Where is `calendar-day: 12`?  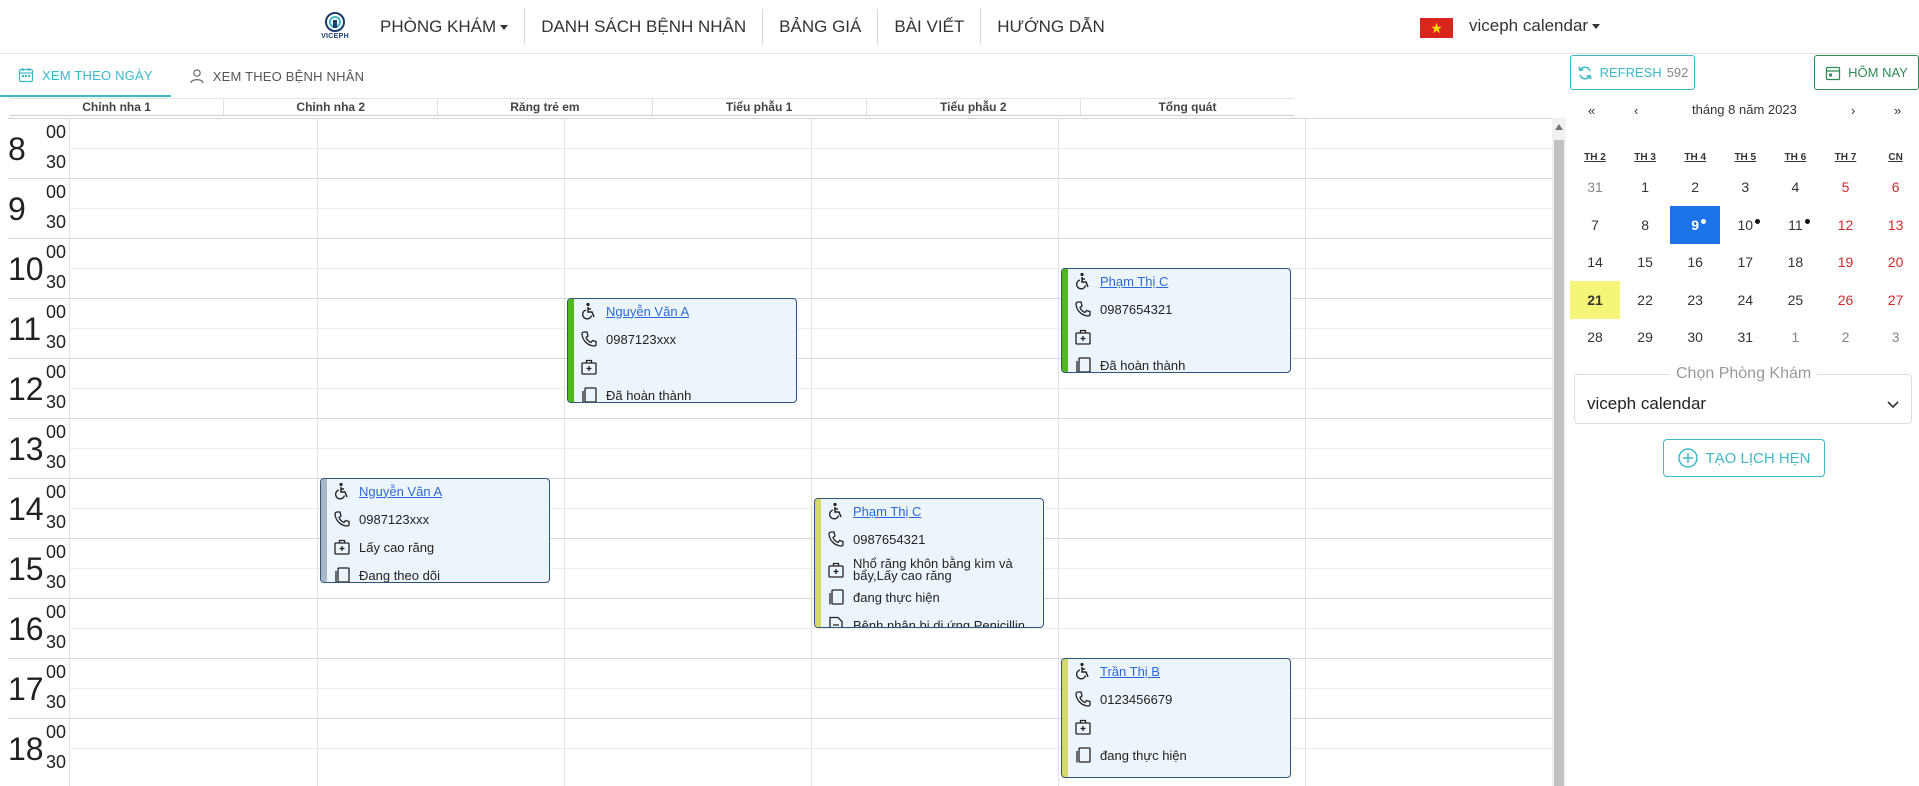
calendar-day: 12 is located at coordinates (1846, 225).